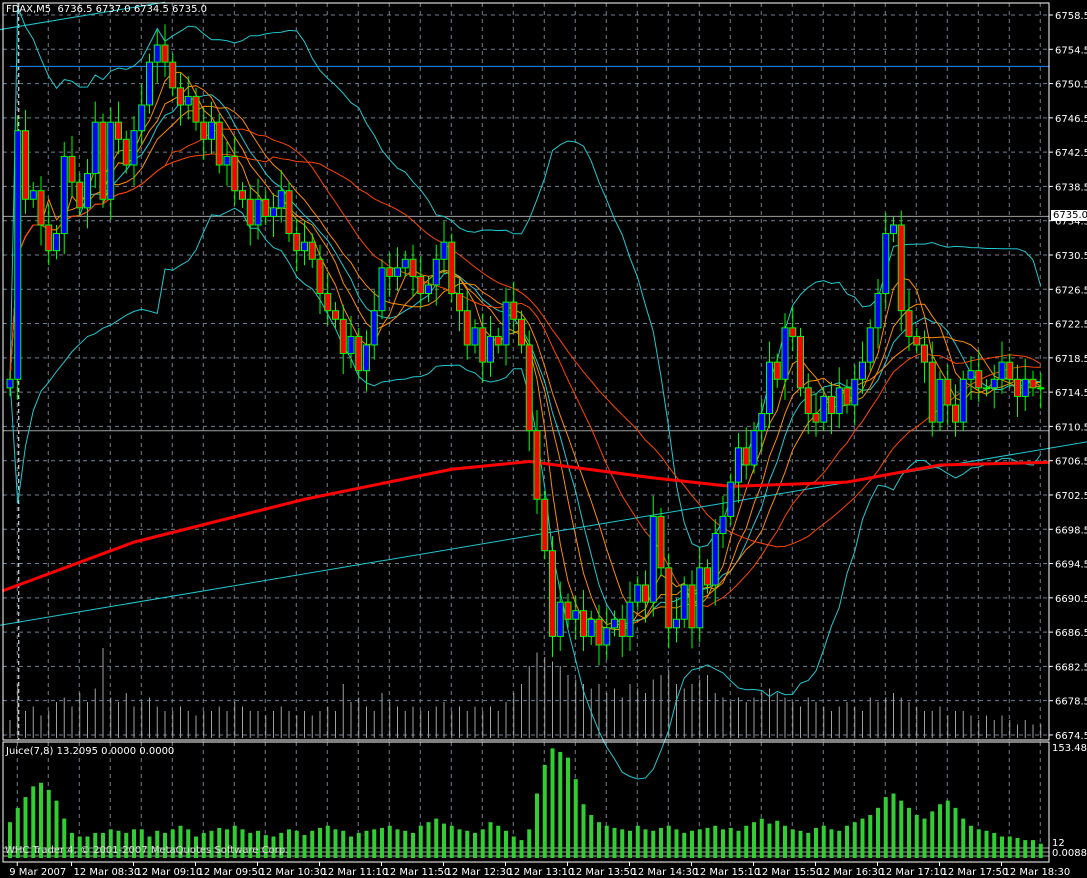  I want to click on x-tick-label: 12 Mar 09:10, so click(169, 872).